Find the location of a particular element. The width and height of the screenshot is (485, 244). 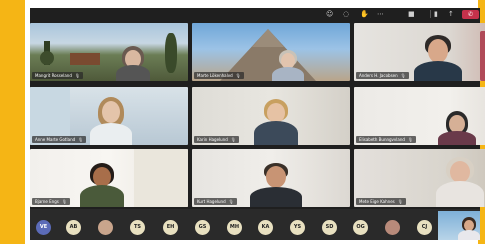

video-tile: Marte Lökenhalvd 🎙 is located at coordinates (271, 52).